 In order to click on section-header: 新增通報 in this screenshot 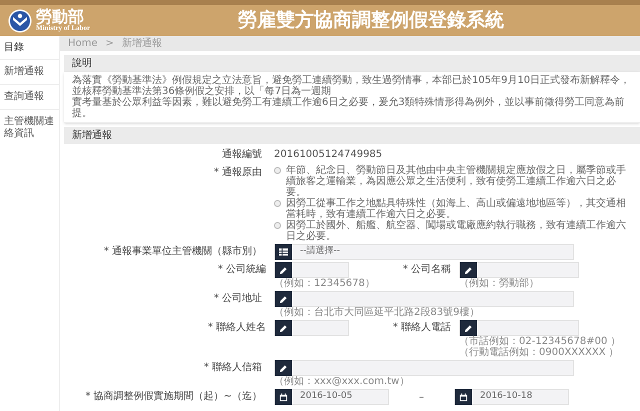, I will do `click(352, 135)`.